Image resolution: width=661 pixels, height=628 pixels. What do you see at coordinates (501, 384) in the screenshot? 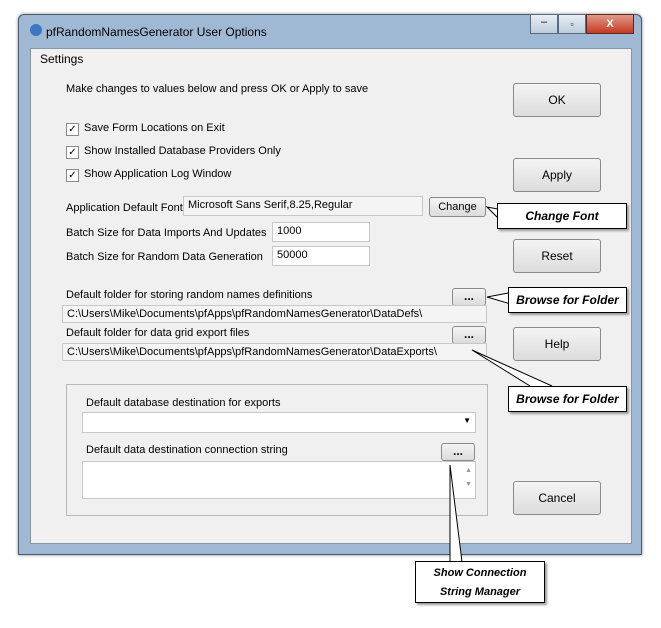
I see `callout-pointers` at bounding box center [501, 384].